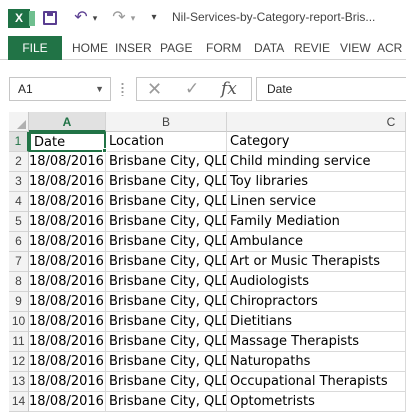  Describe the element at coordinates (119, 18) in the screenshot. I see `redo-icon: ↷` at that location.